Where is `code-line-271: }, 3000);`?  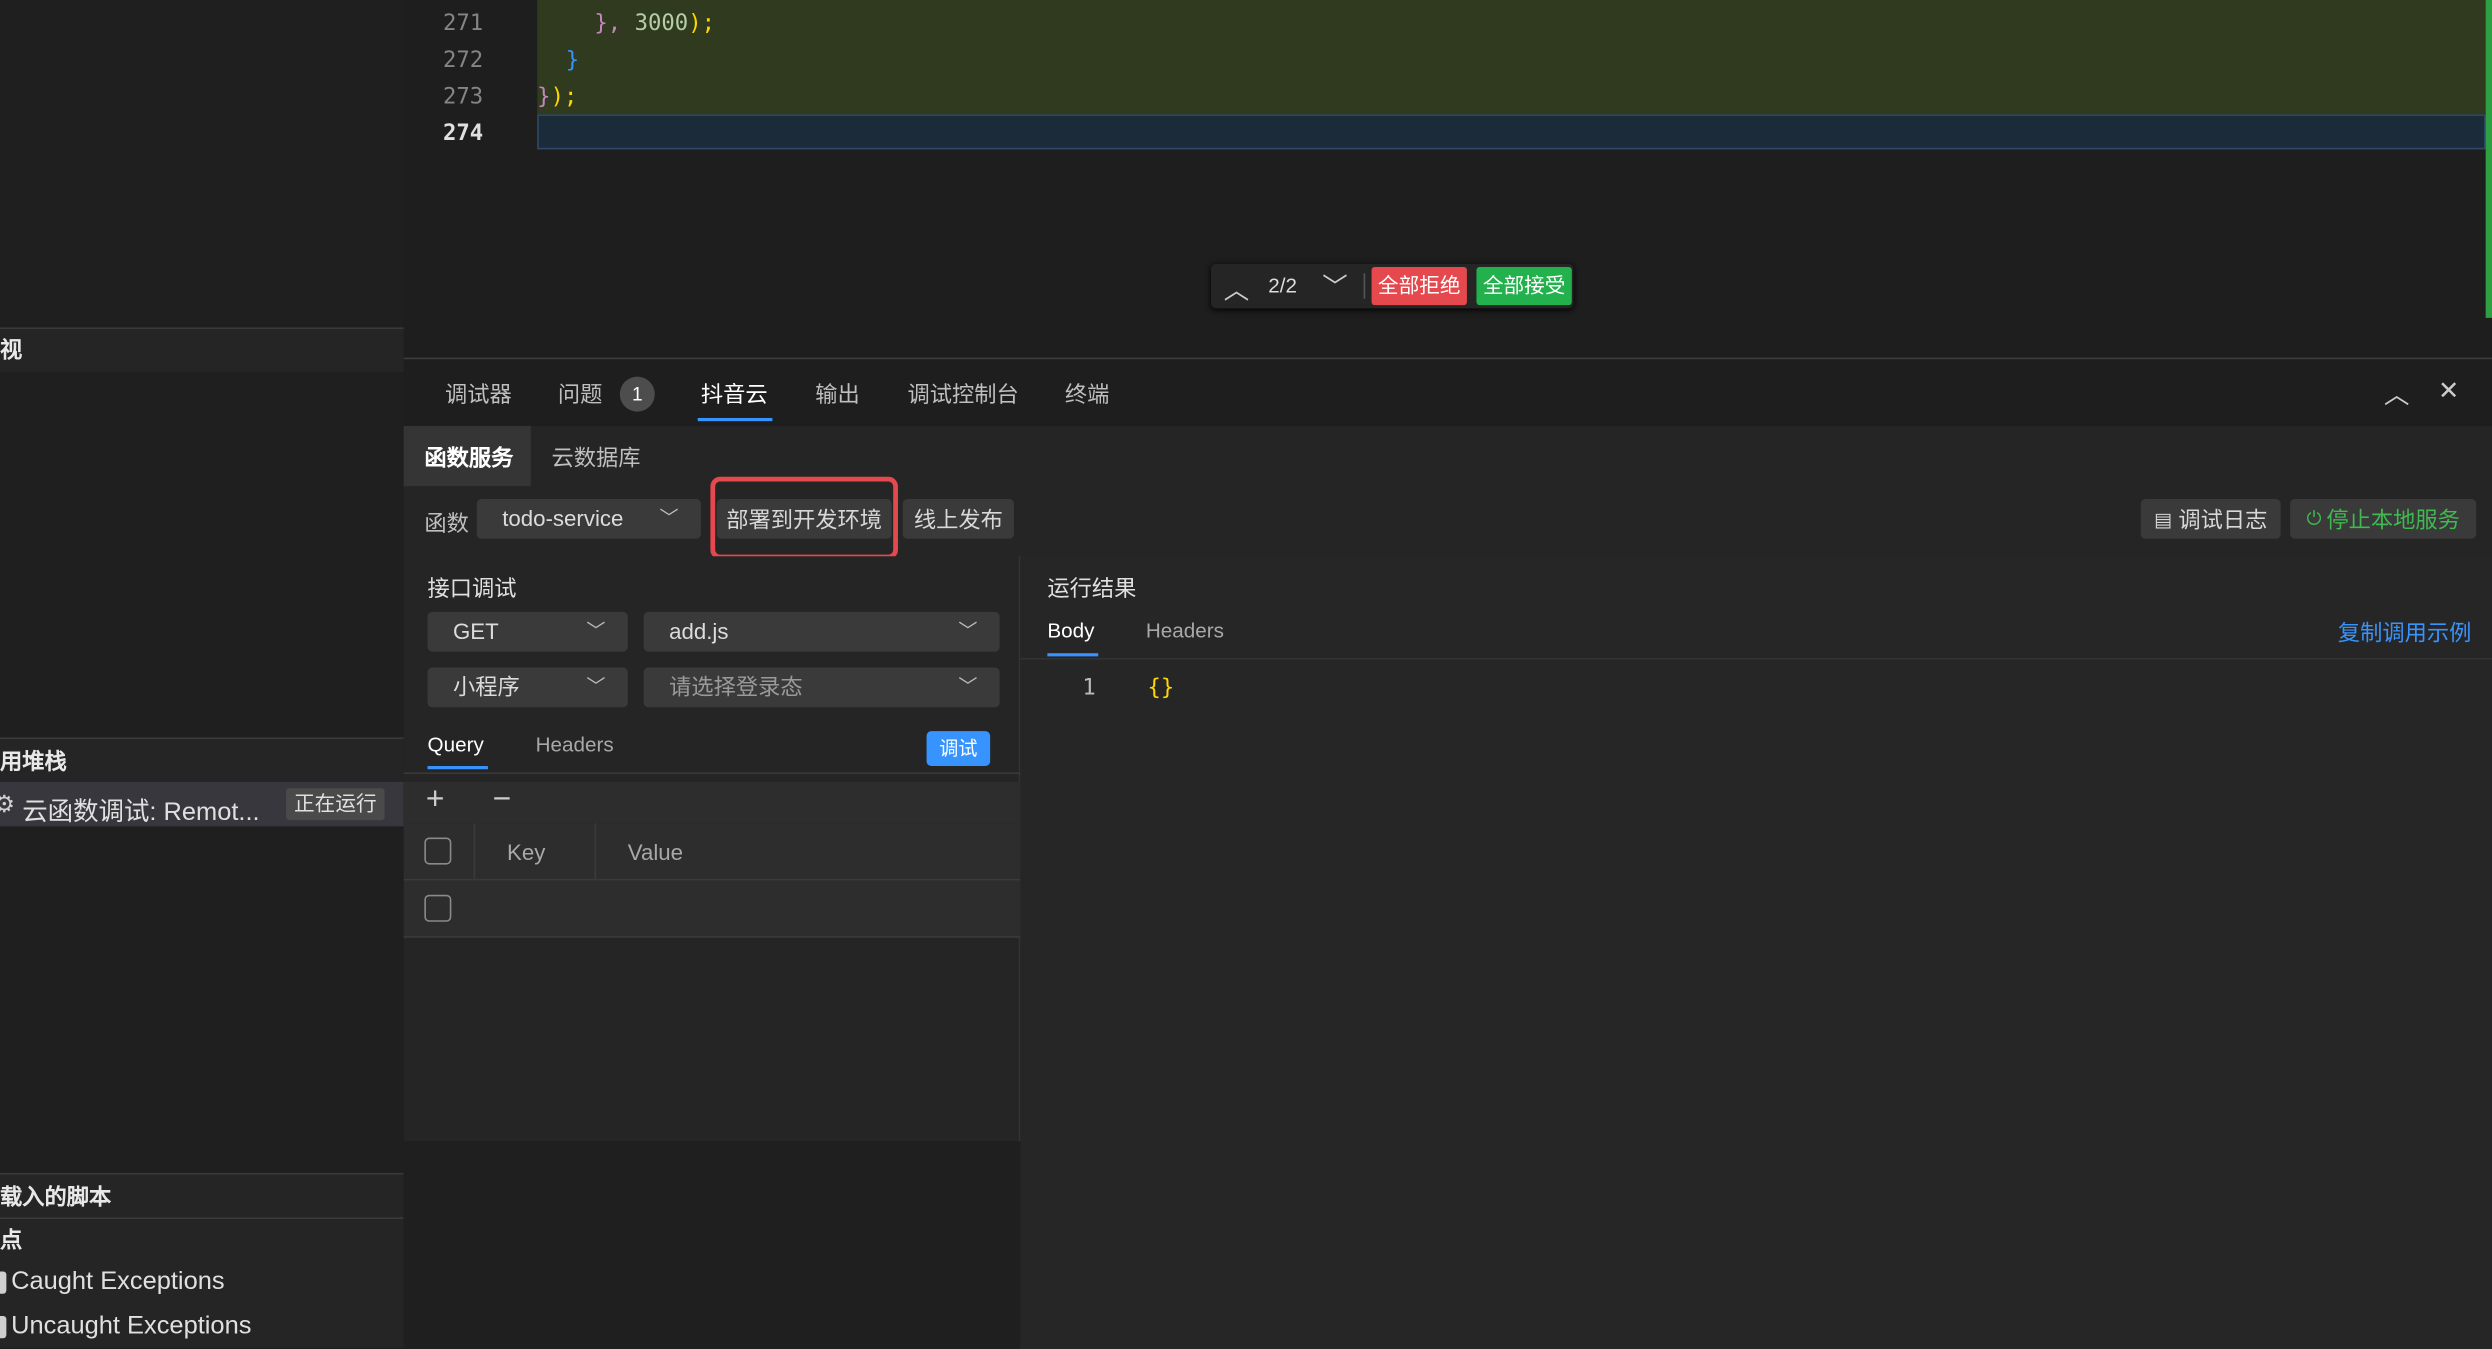
code-line-271: }, 3000); is located at coordinates (654, 23).